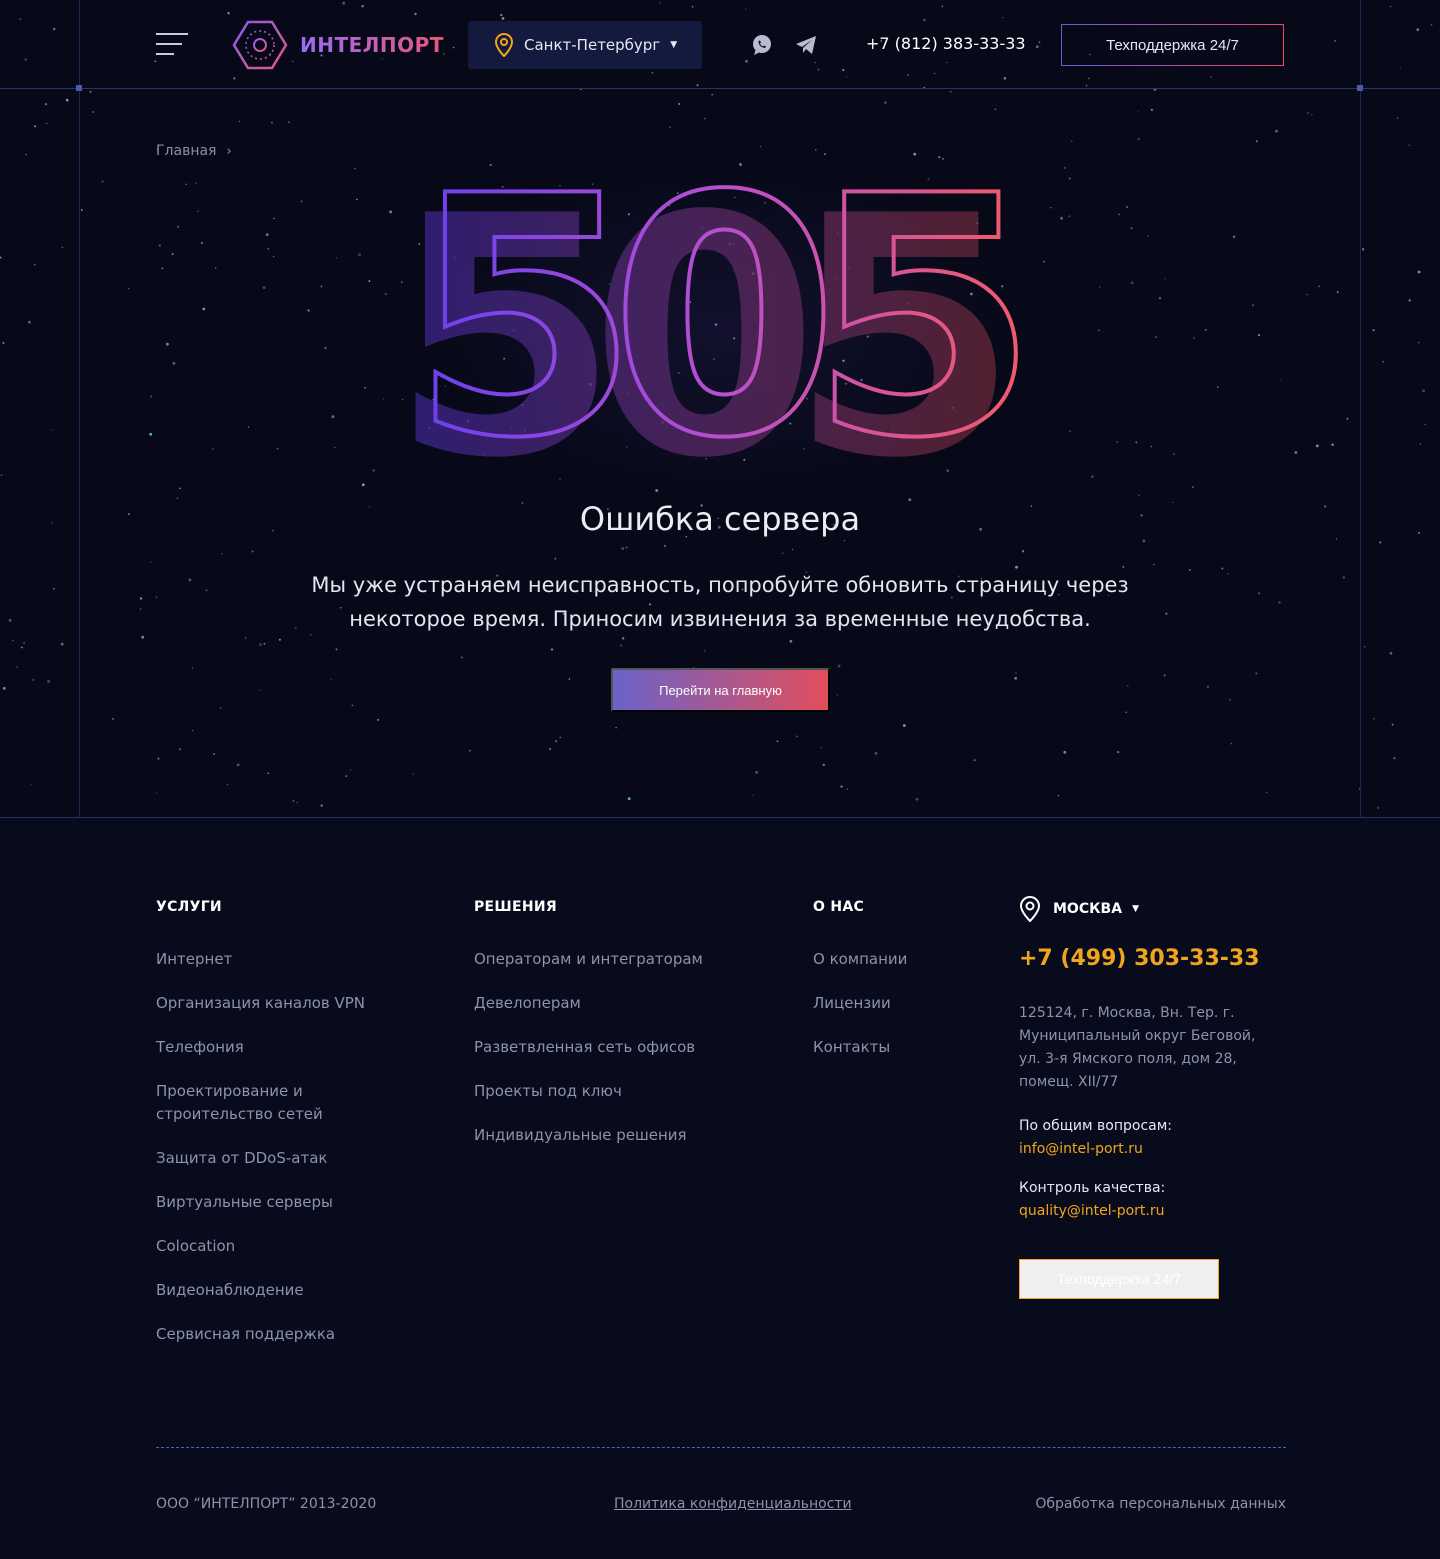 This screenshot has height=1559, width=1440. I want to click on breadcrumb: Главная ›, so click(194, 151).